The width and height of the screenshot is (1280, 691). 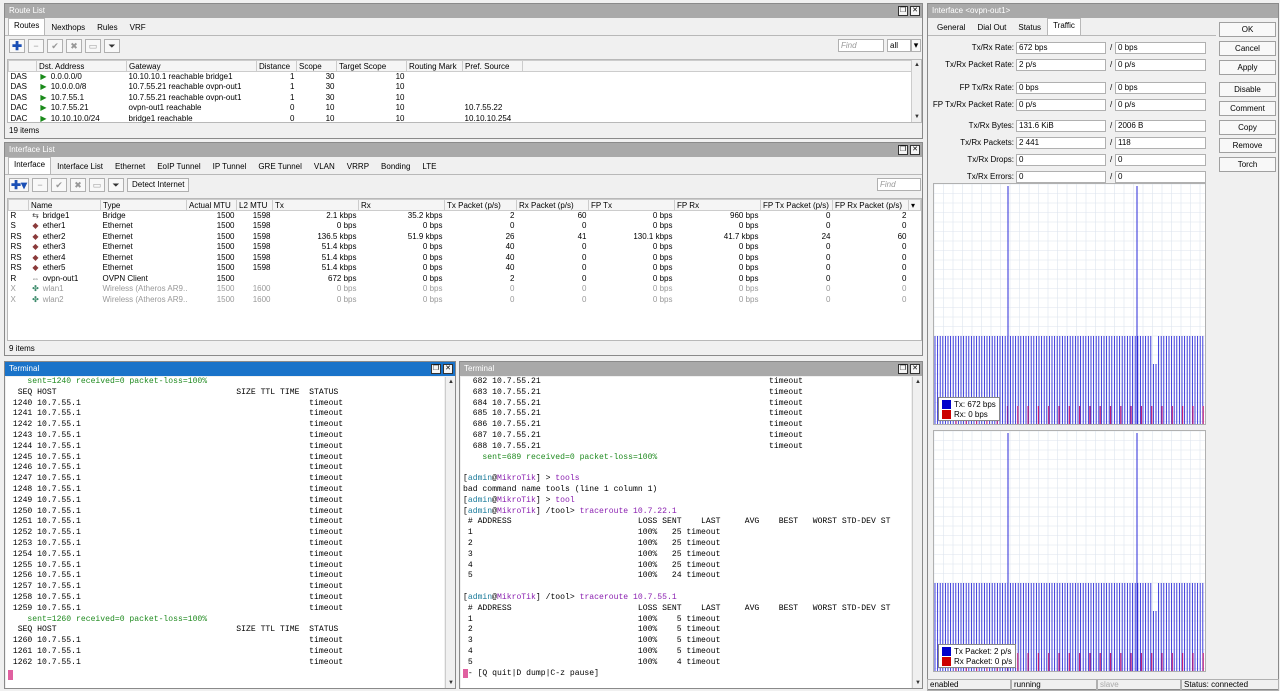 I want to click on interface-tab-bonding: Bonding, so click(x=395, y=166).